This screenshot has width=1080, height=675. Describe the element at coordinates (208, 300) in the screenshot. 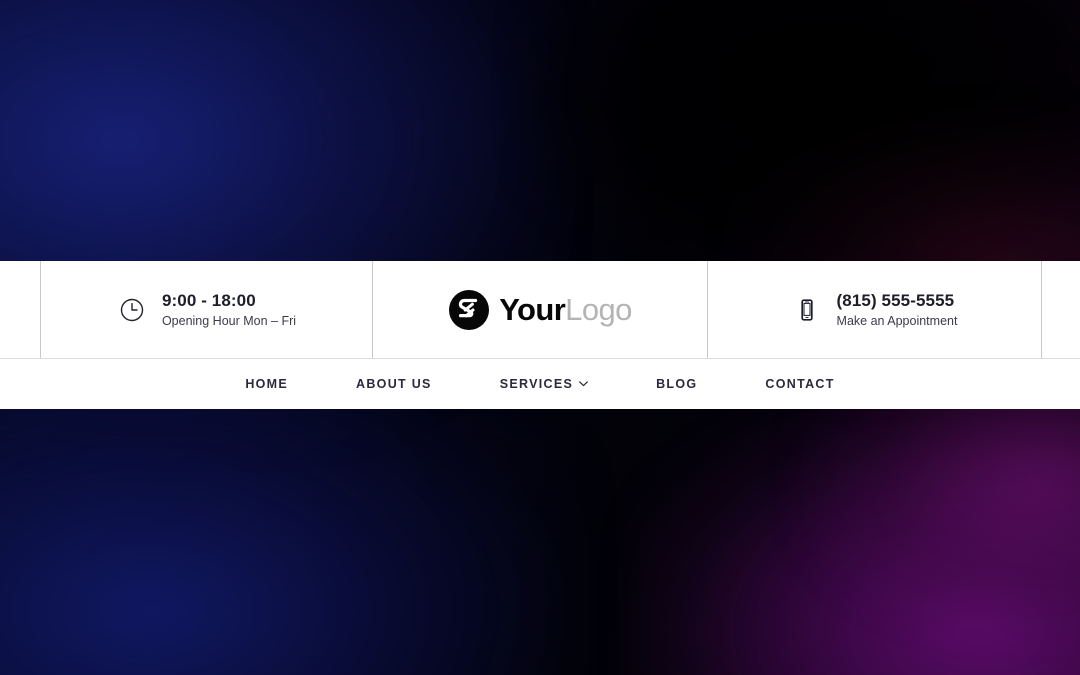

I see `opening-hours-title: 9:00 - 18:00` at that location.